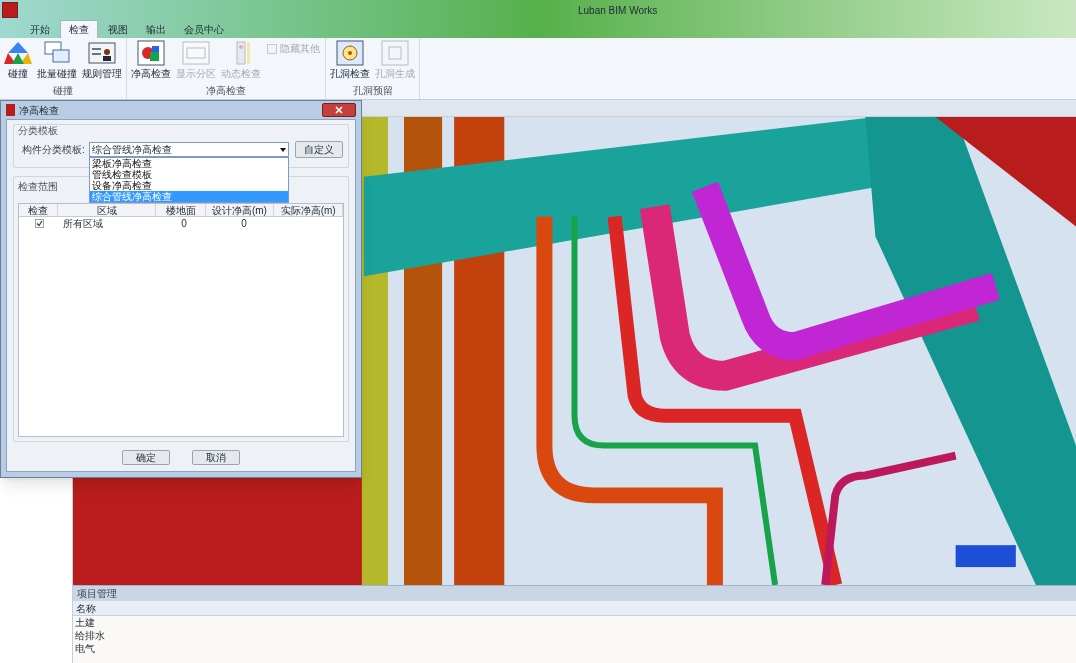  Describe the element at coordinates (90, 635) in the screenshot. I see `table-cell-text: 给排水` at that location.